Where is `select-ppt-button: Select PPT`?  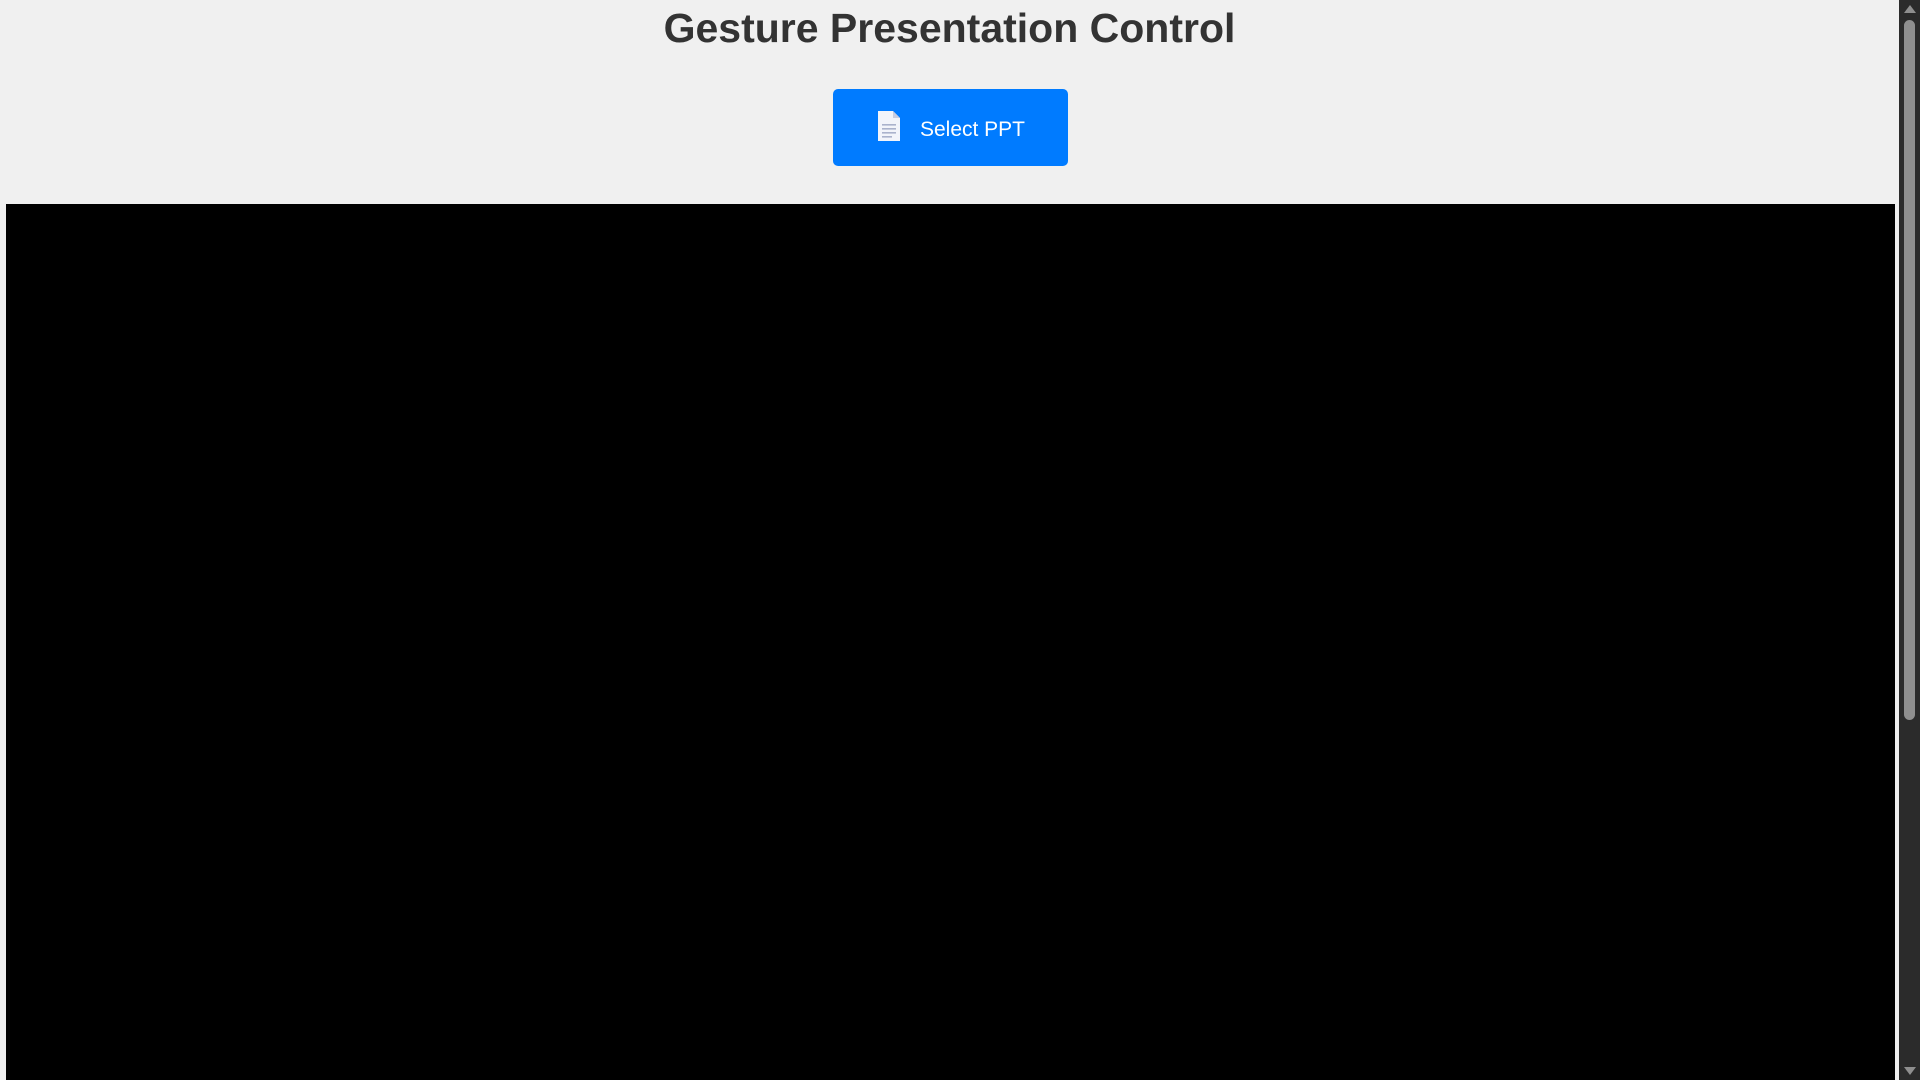
select-ppt-button: Select PPT is located at coordinates (950, 127).